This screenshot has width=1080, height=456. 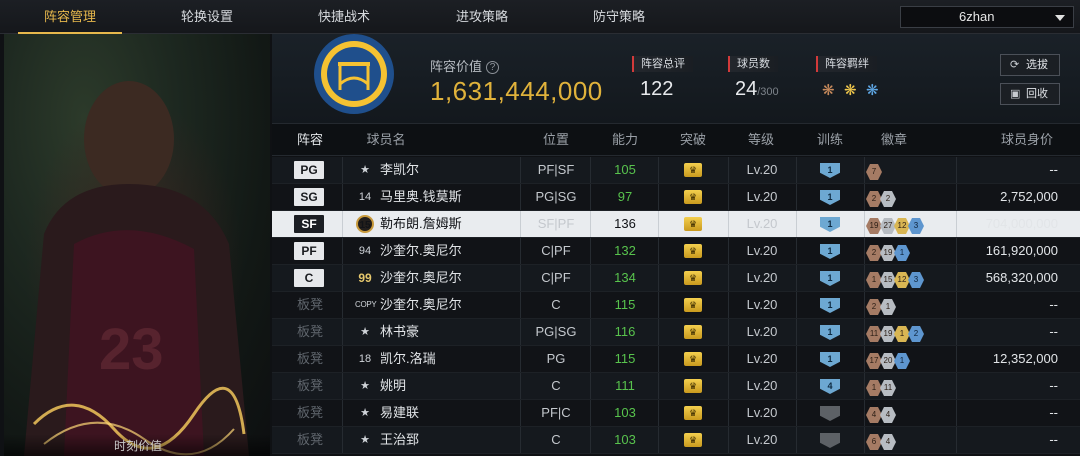 What do you see at coordinates (894, 140) in the screenshot?
I see `col-badges: 徽章` at bounding box center [894, 140].